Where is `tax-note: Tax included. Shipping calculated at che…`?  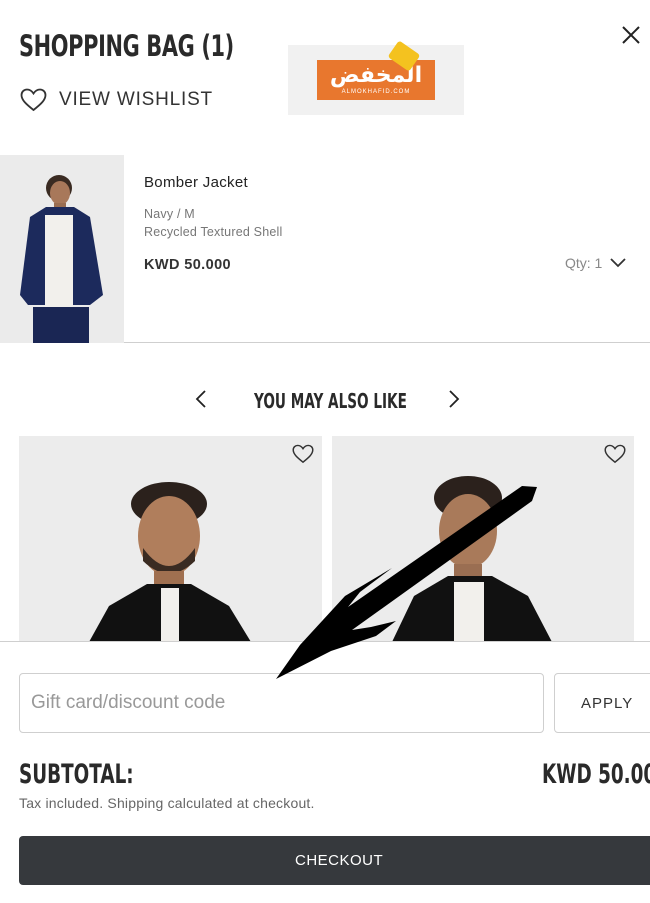 tax-note: Tax included. Shipping calculated at che… is located at coordinates (167, 803).